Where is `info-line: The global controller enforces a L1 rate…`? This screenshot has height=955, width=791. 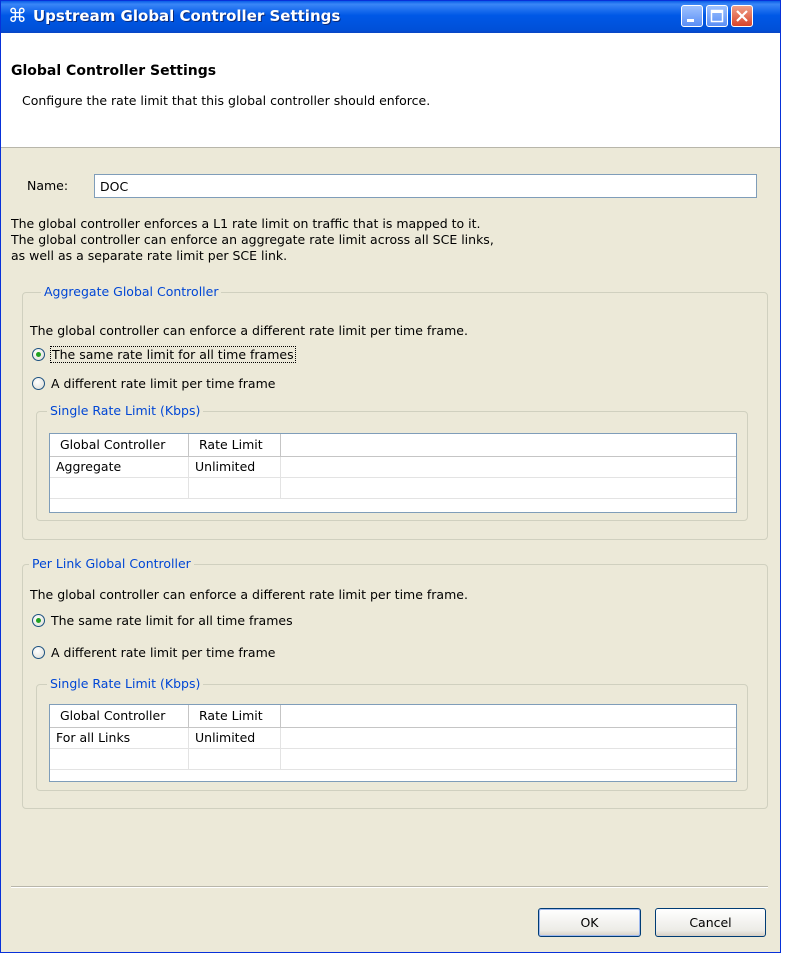 info-line: The global controller enforces a L1 rate… is located at coordinates (246, 223).